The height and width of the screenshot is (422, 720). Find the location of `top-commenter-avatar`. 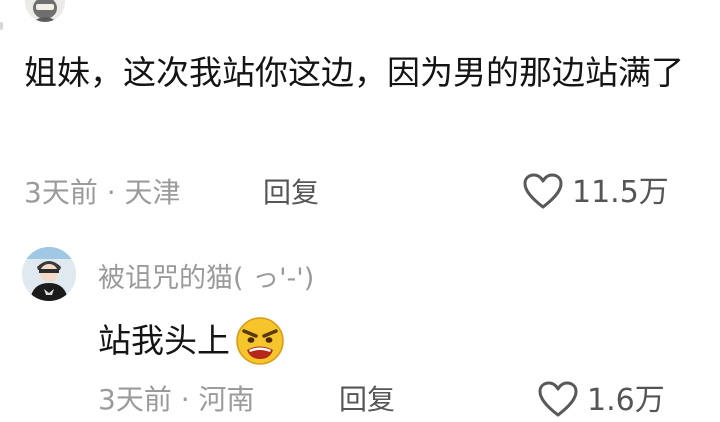

top-commenter-avatar is located at coordinates (45, 11).